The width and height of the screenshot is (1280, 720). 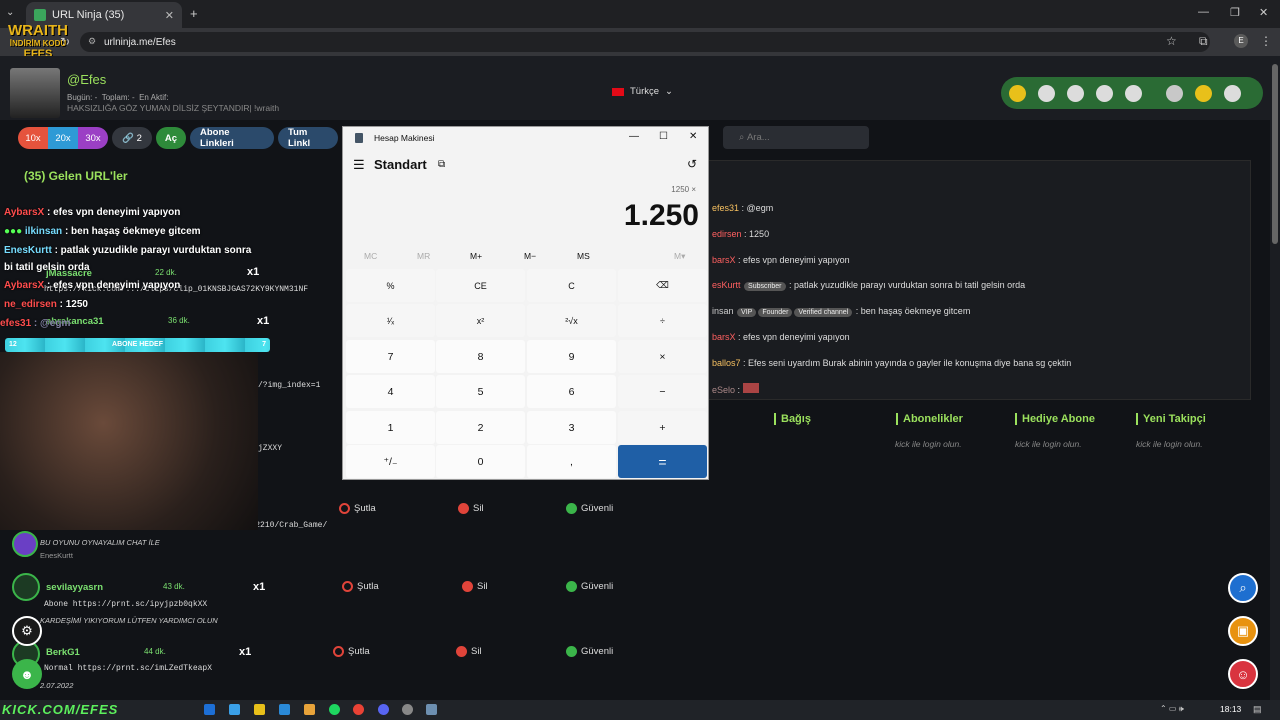 I want to click on equals-key: =, so click(x=662, y=461).